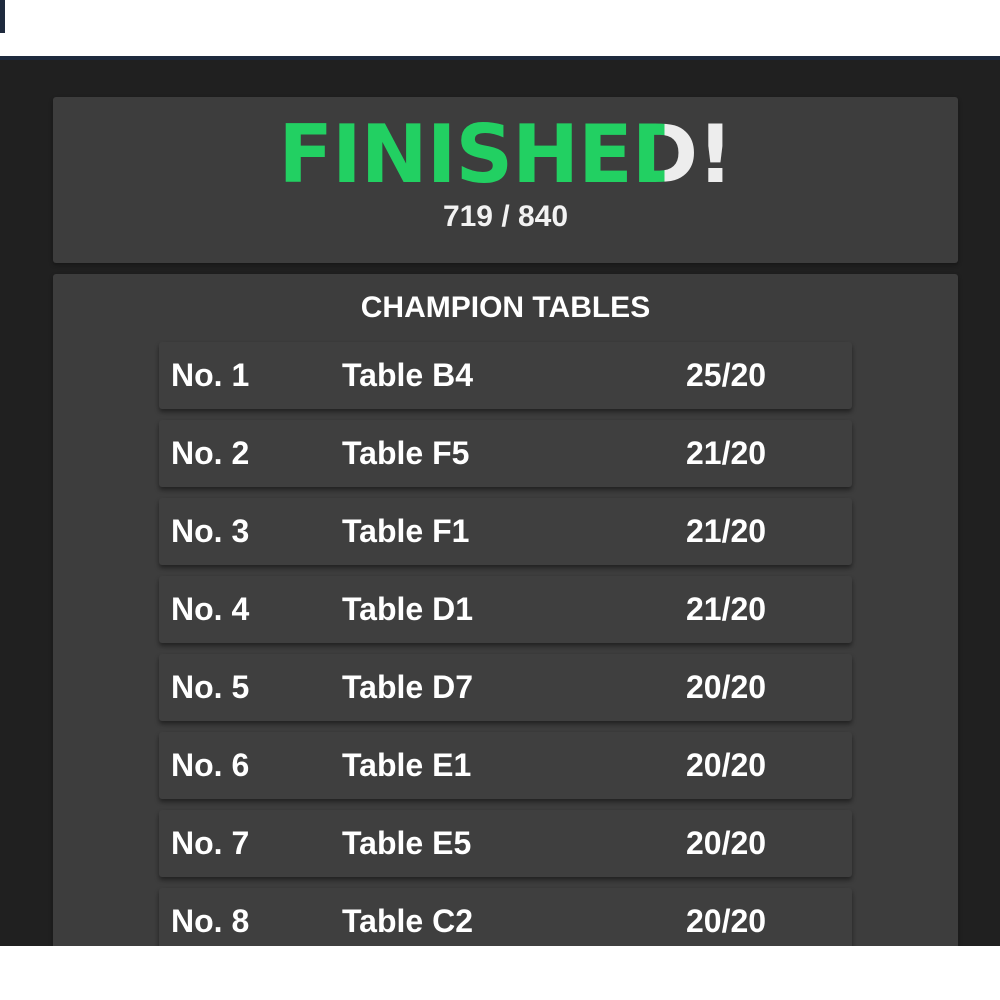 This screenshot has height=1000, width=1000. I want to click on row-rank: No. 5, so click(210, 687).